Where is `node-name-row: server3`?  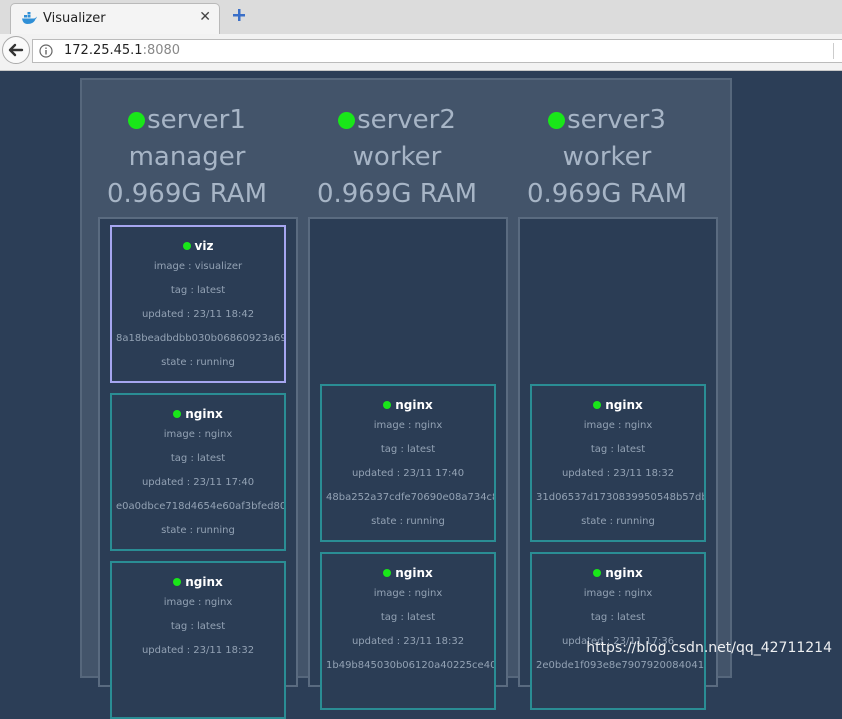 node-name-row: server3 is located at coordinates (607, 120).